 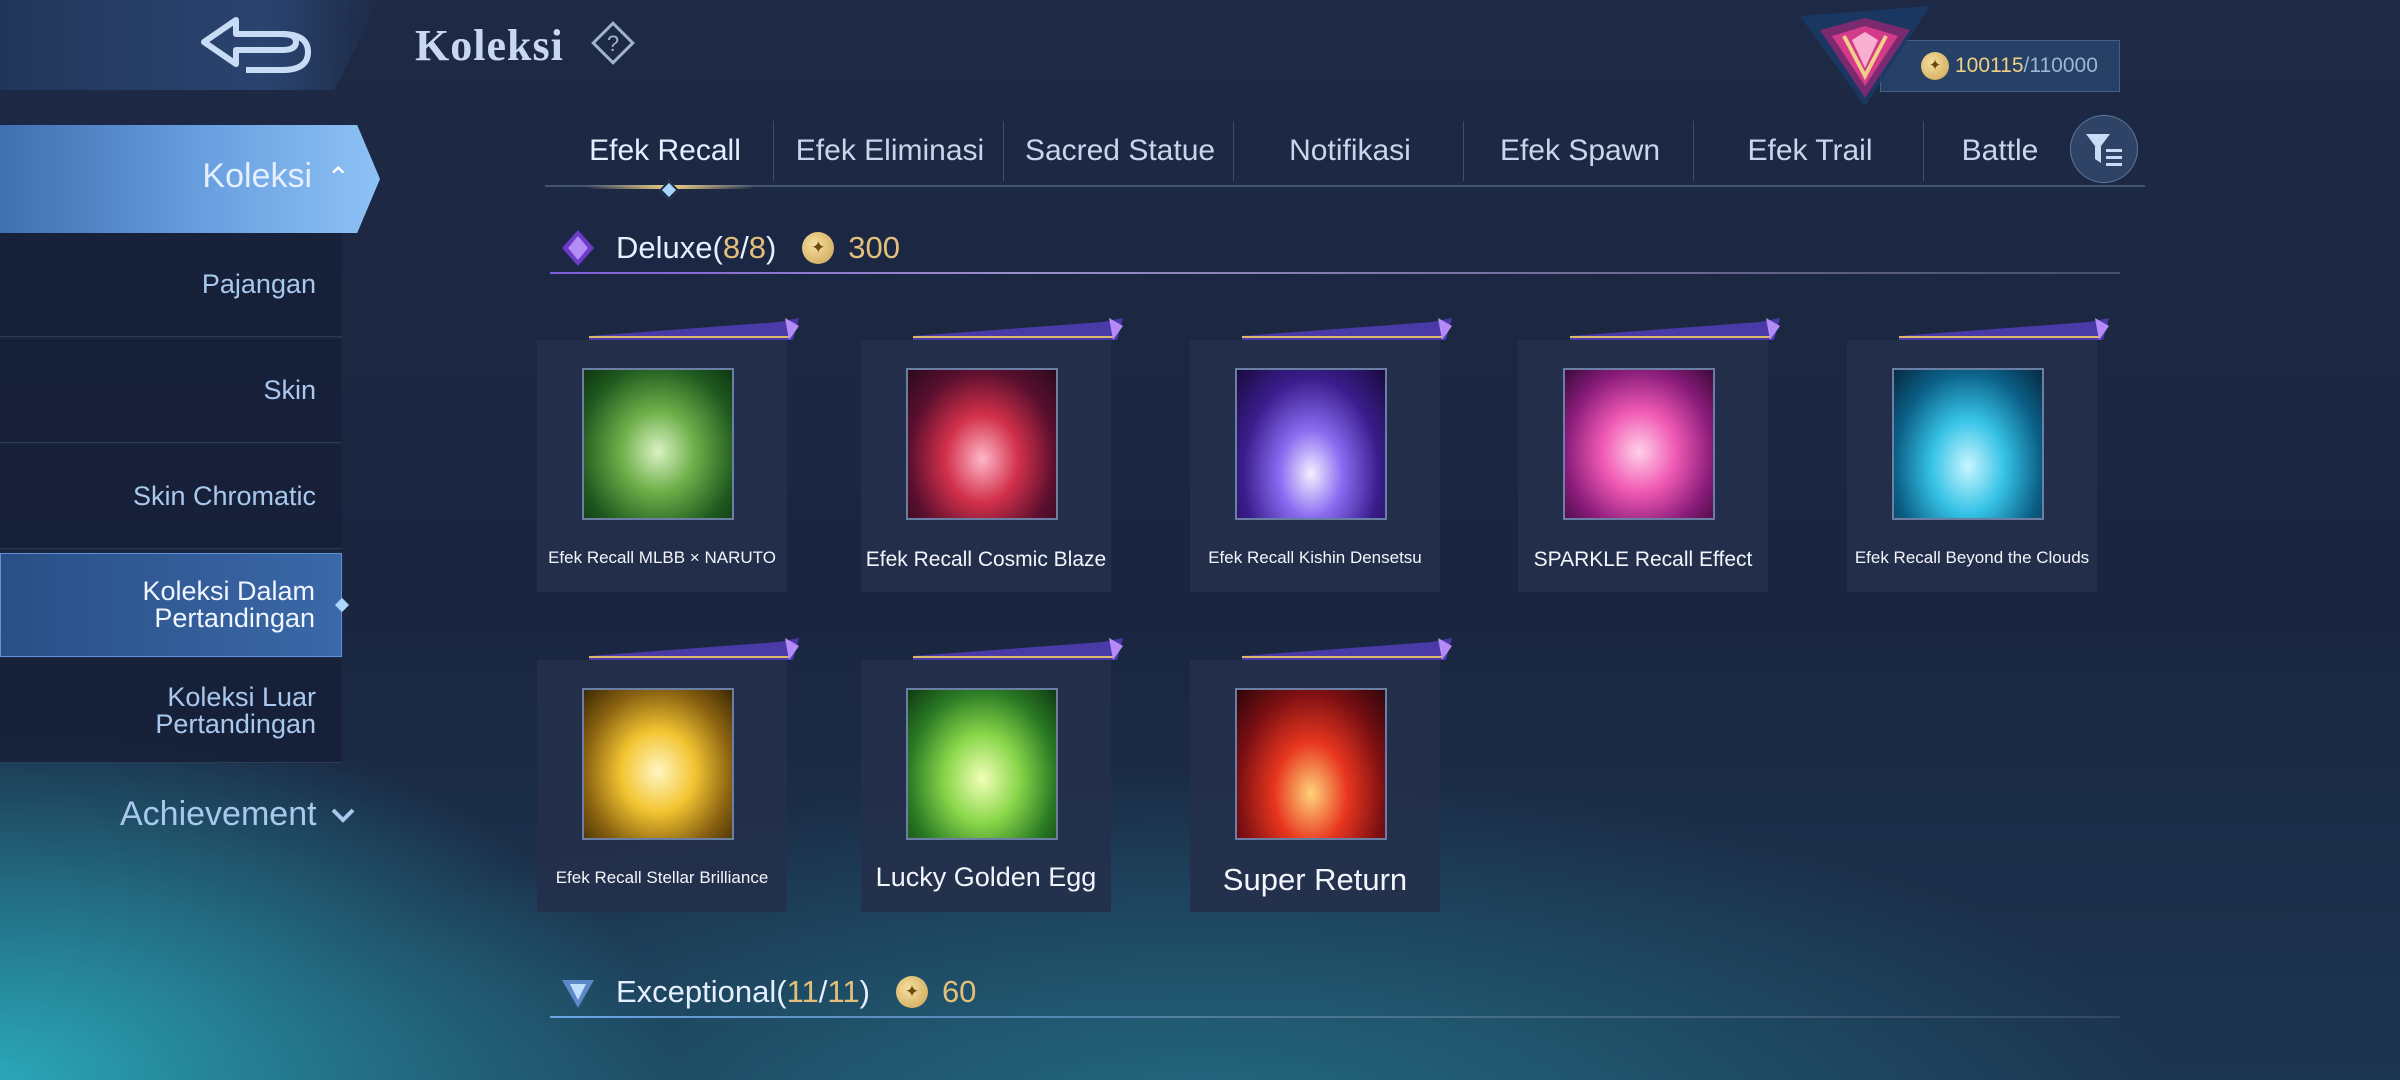 What do you see at coordinates (258, 284) in the screenshot?
I see `sidebar-item-label: Pajangan` at bounding box center [258, 284].